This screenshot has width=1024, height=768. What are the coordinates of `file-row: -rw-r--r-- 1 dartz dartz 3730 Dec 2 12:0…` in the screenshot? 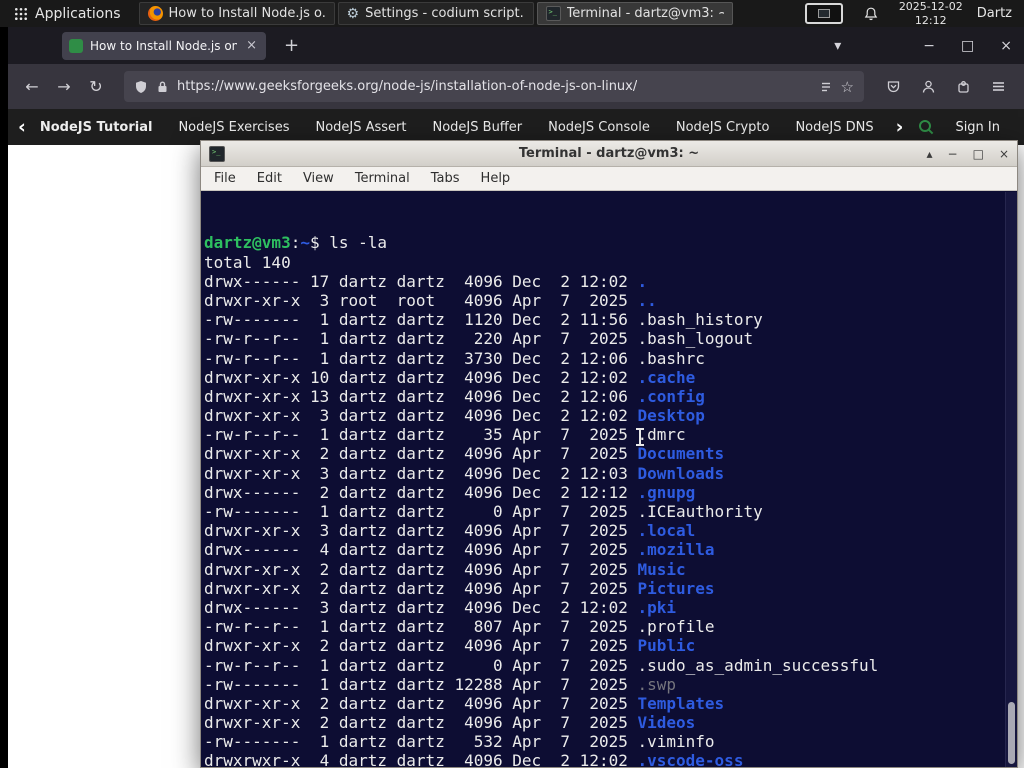 It's located at (454, 358).